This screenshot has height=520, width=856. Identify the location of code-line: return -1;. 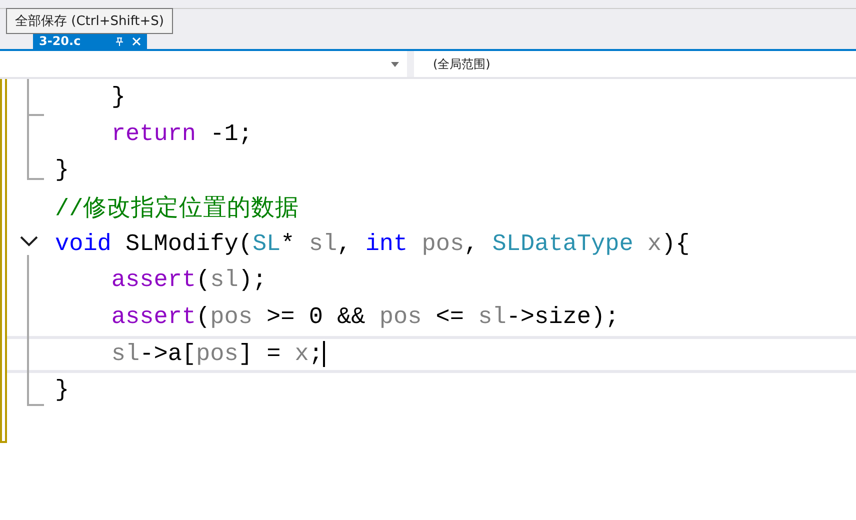
(181, 134).